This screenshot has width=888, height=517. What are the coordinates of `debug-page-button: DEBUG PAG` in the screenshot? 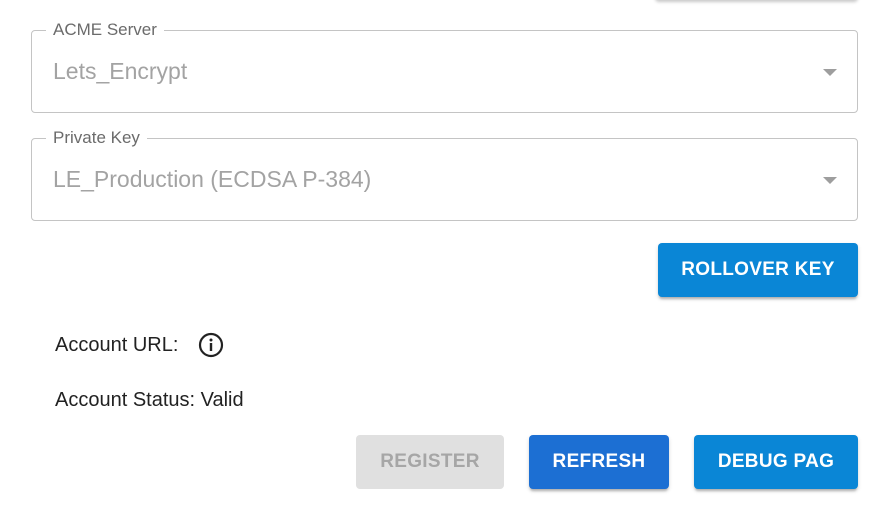 It's located at (776, 462).